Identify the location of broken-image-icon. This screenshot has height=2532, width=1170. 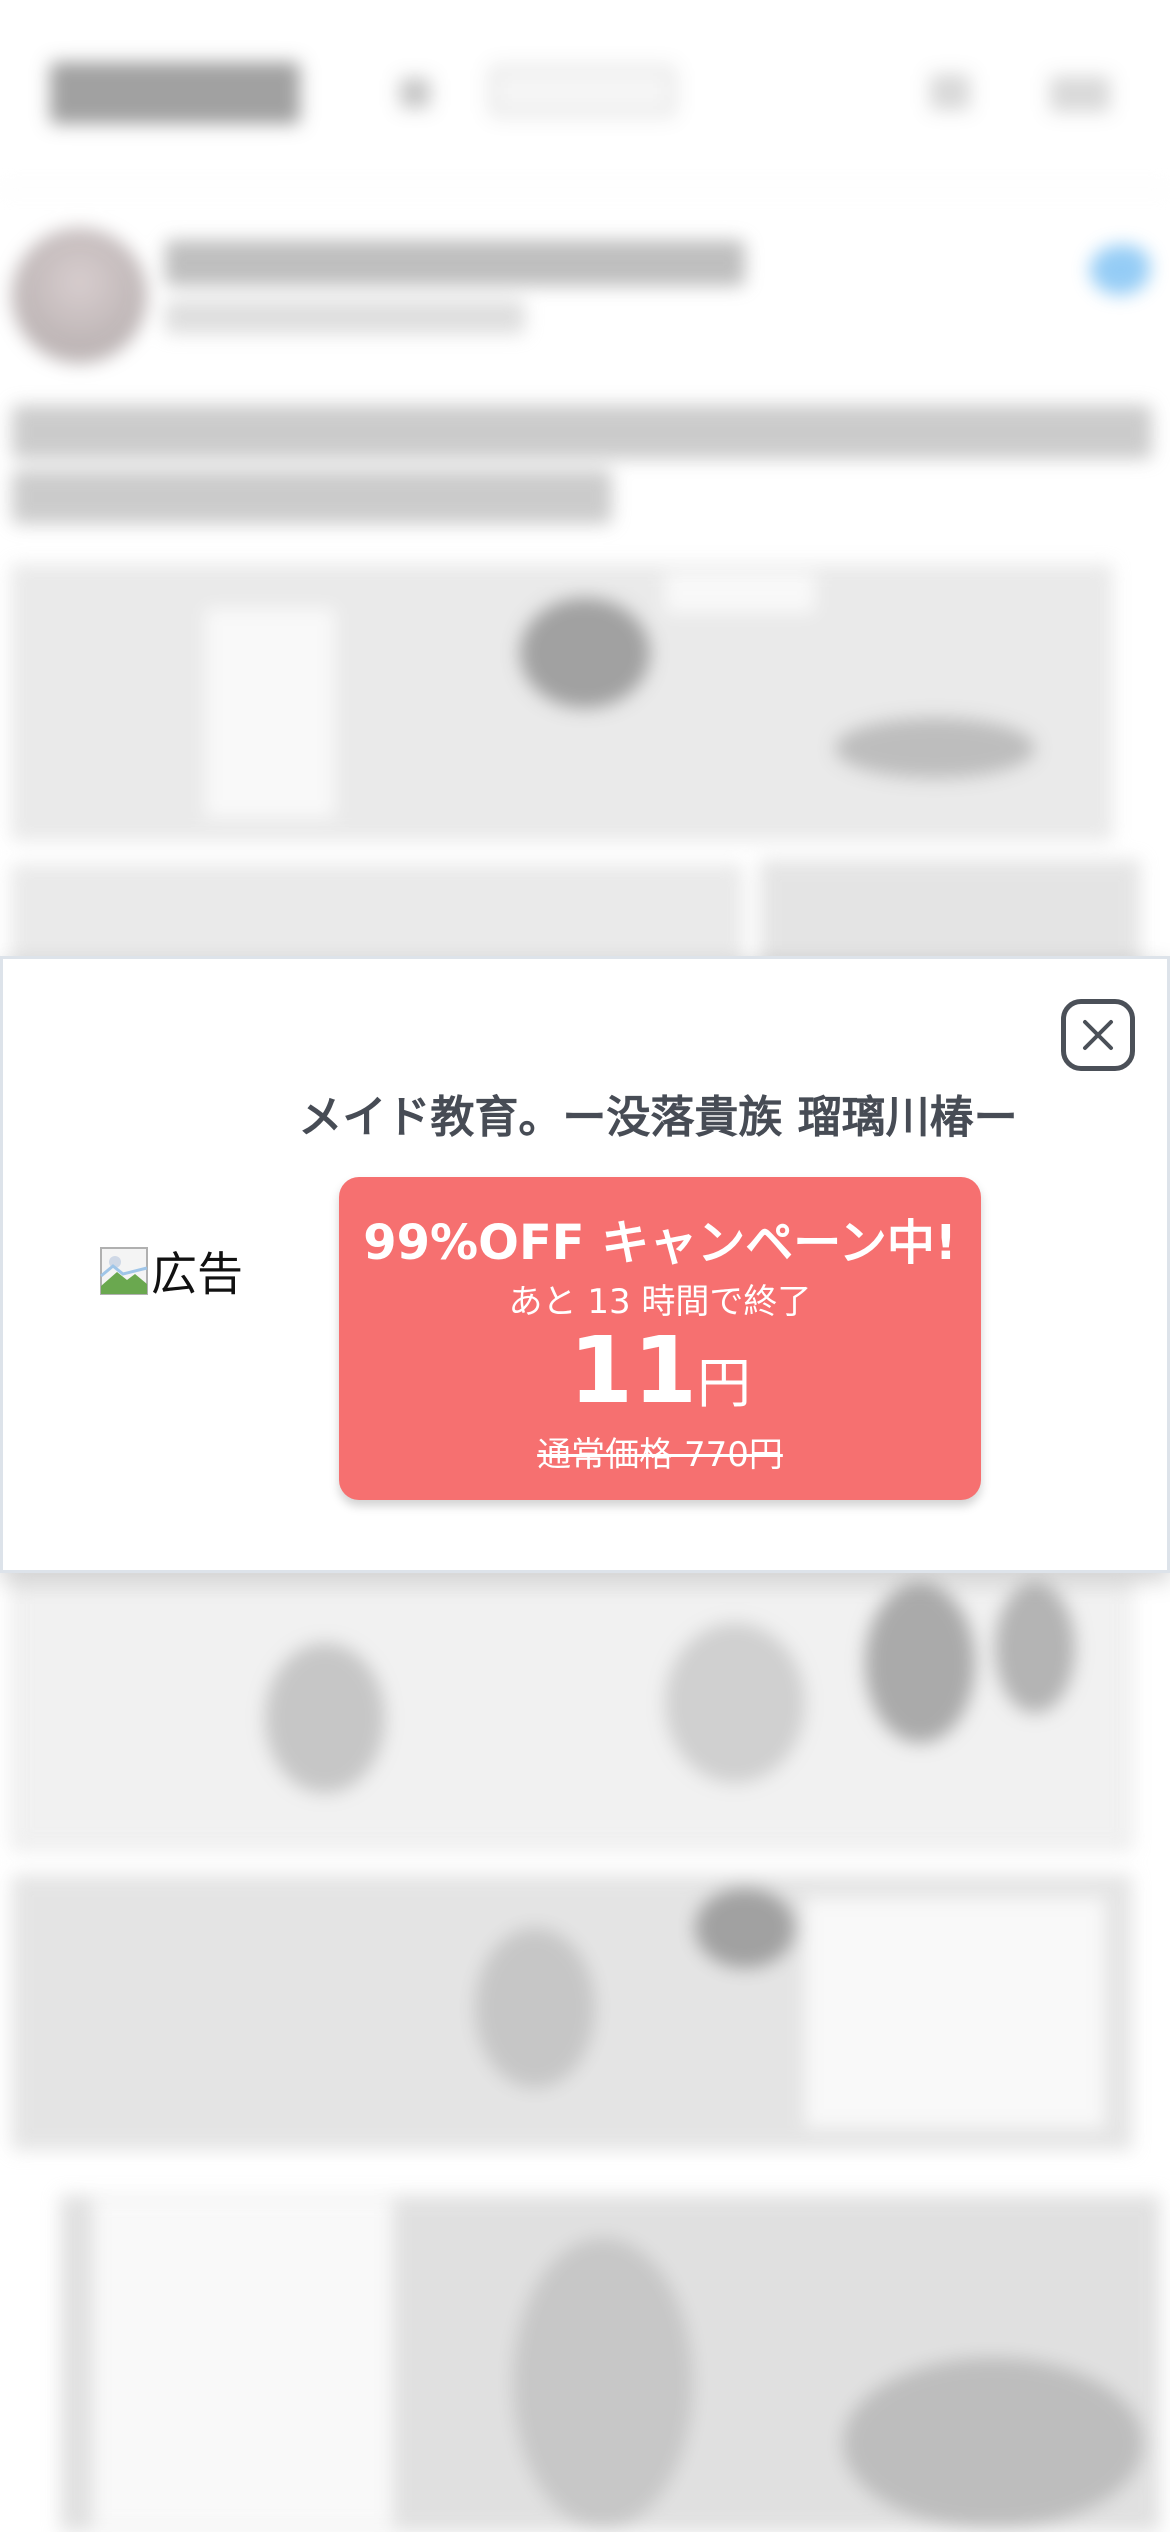
(124, 1271).